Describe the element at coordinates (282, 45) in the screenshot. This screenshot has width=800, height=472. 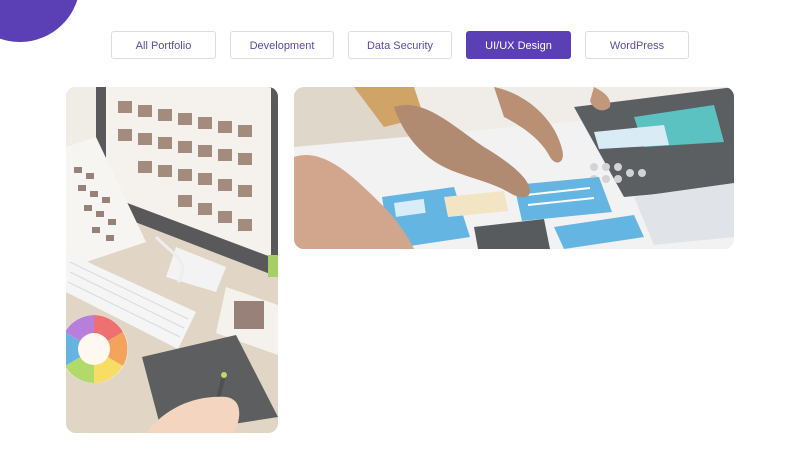
I see `filter-development-button: Development` at that location.